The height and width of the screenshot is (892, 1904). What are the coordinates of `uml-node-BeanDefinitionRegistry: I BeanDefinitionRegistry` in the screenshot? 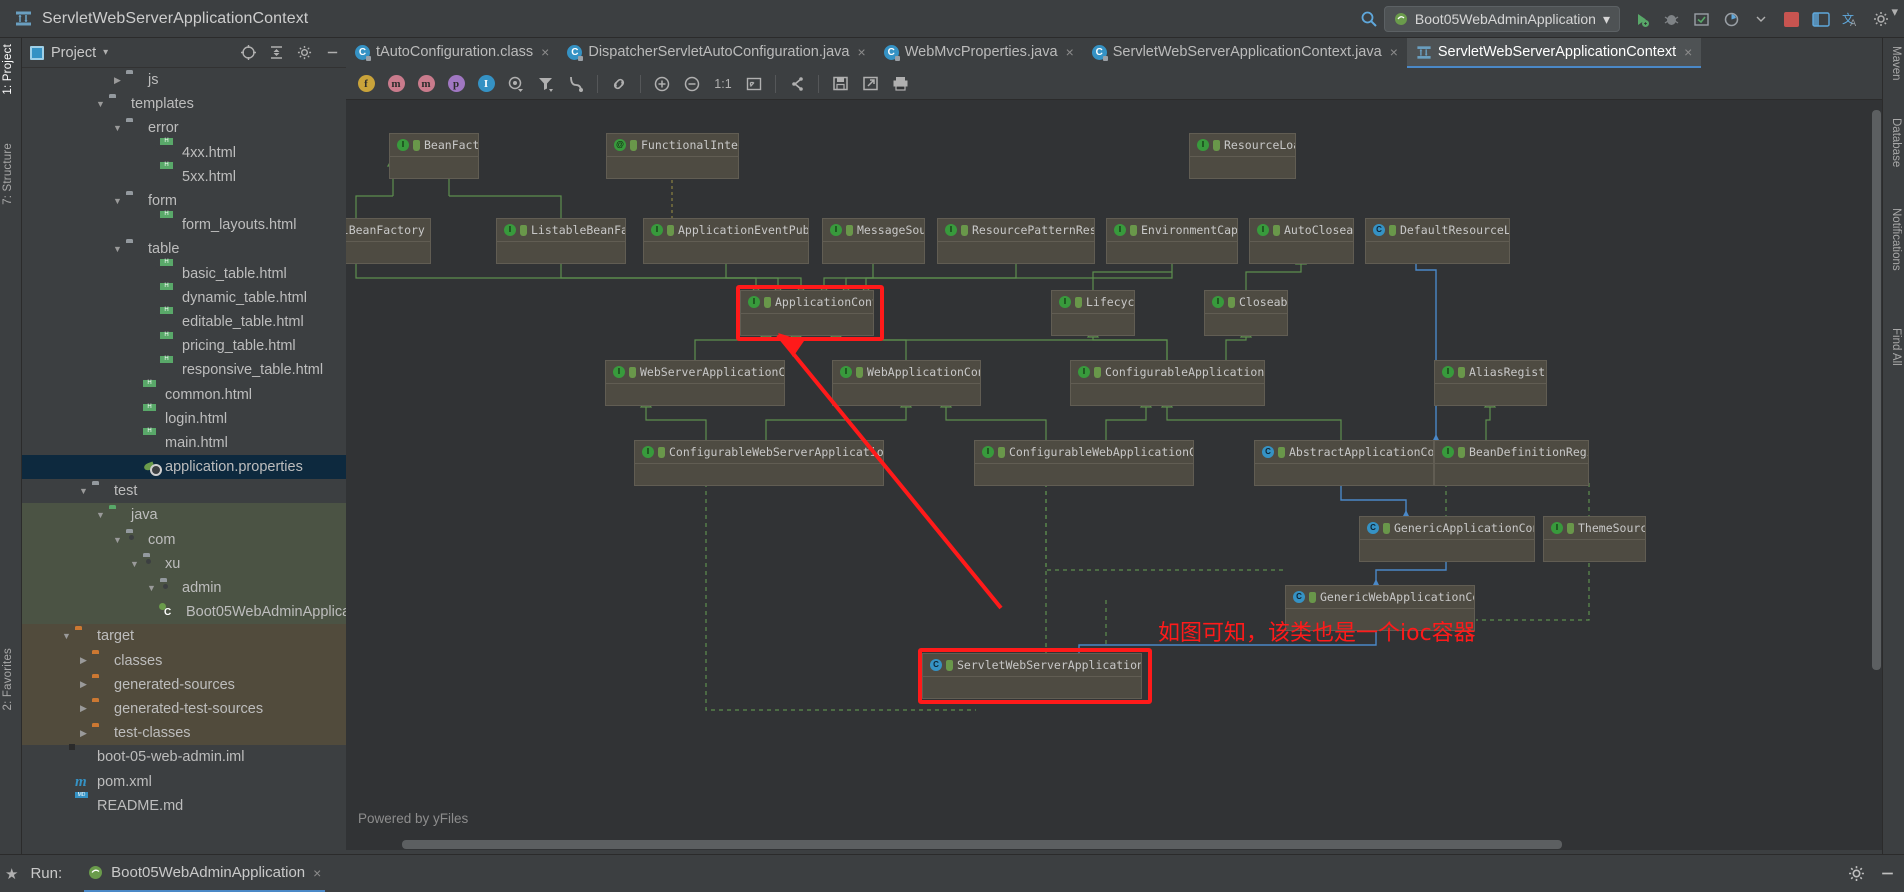 It's located at (1511, 463).